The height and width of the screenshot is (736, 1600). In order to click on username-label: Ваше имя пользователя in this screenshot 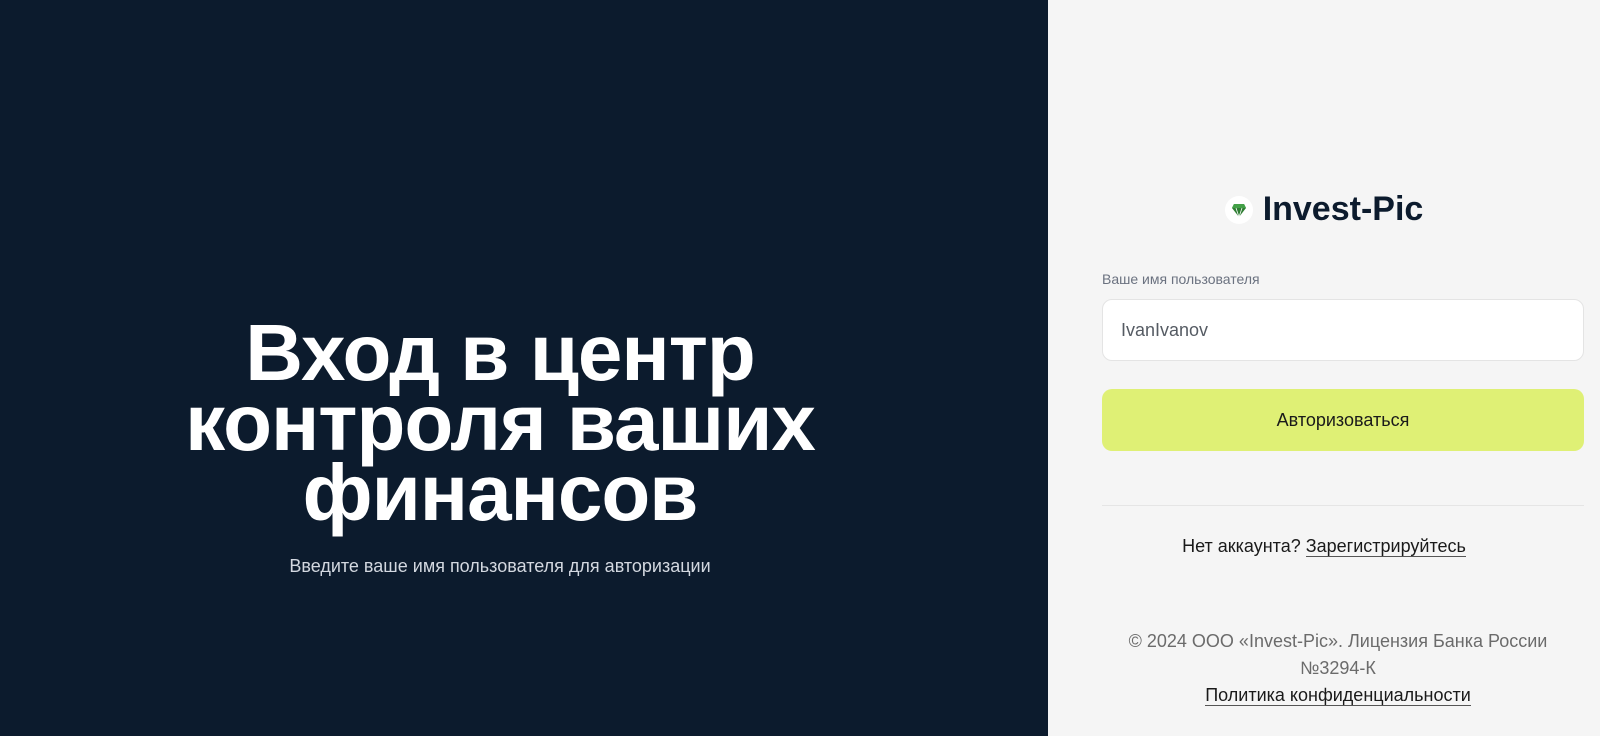, I will do `click(1181, 279)`.